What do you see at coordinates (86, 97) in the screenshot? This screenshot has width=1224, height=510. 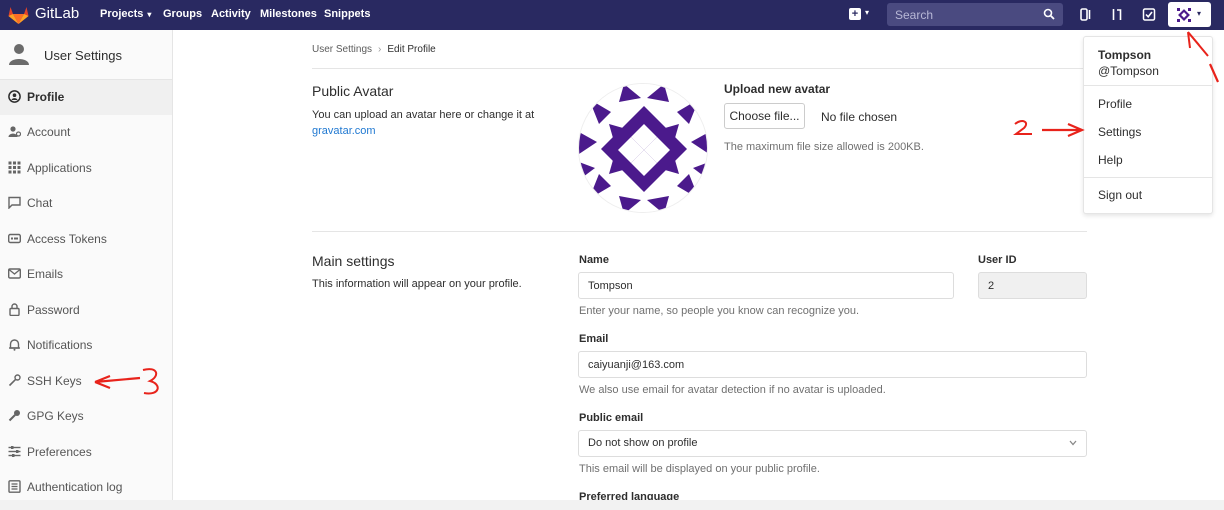 I see `sidebar-item-profile: Profile` at bounding box center [86, 97].